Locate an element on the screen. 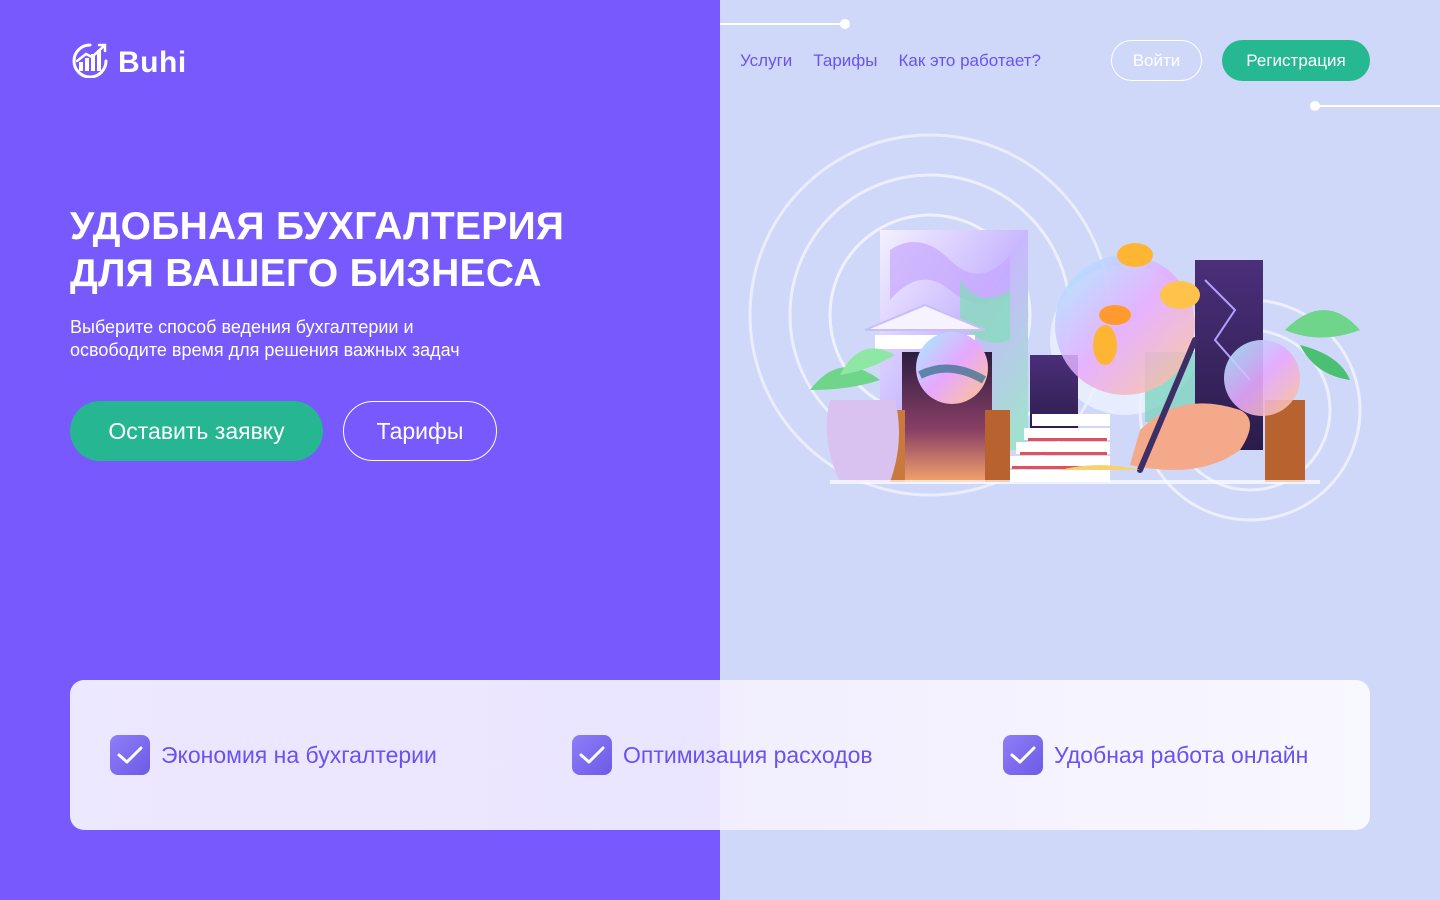 The image size is (1440, 900). tariffs-button: Тарифы is located at coordinates (420, 431).